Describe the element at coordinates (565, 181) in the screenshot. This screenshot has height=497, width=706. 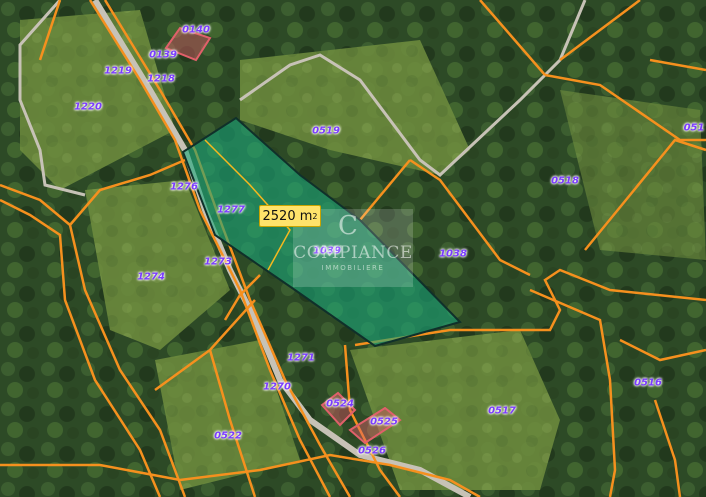
I see `parcel-label-0518: 0518` at that location.